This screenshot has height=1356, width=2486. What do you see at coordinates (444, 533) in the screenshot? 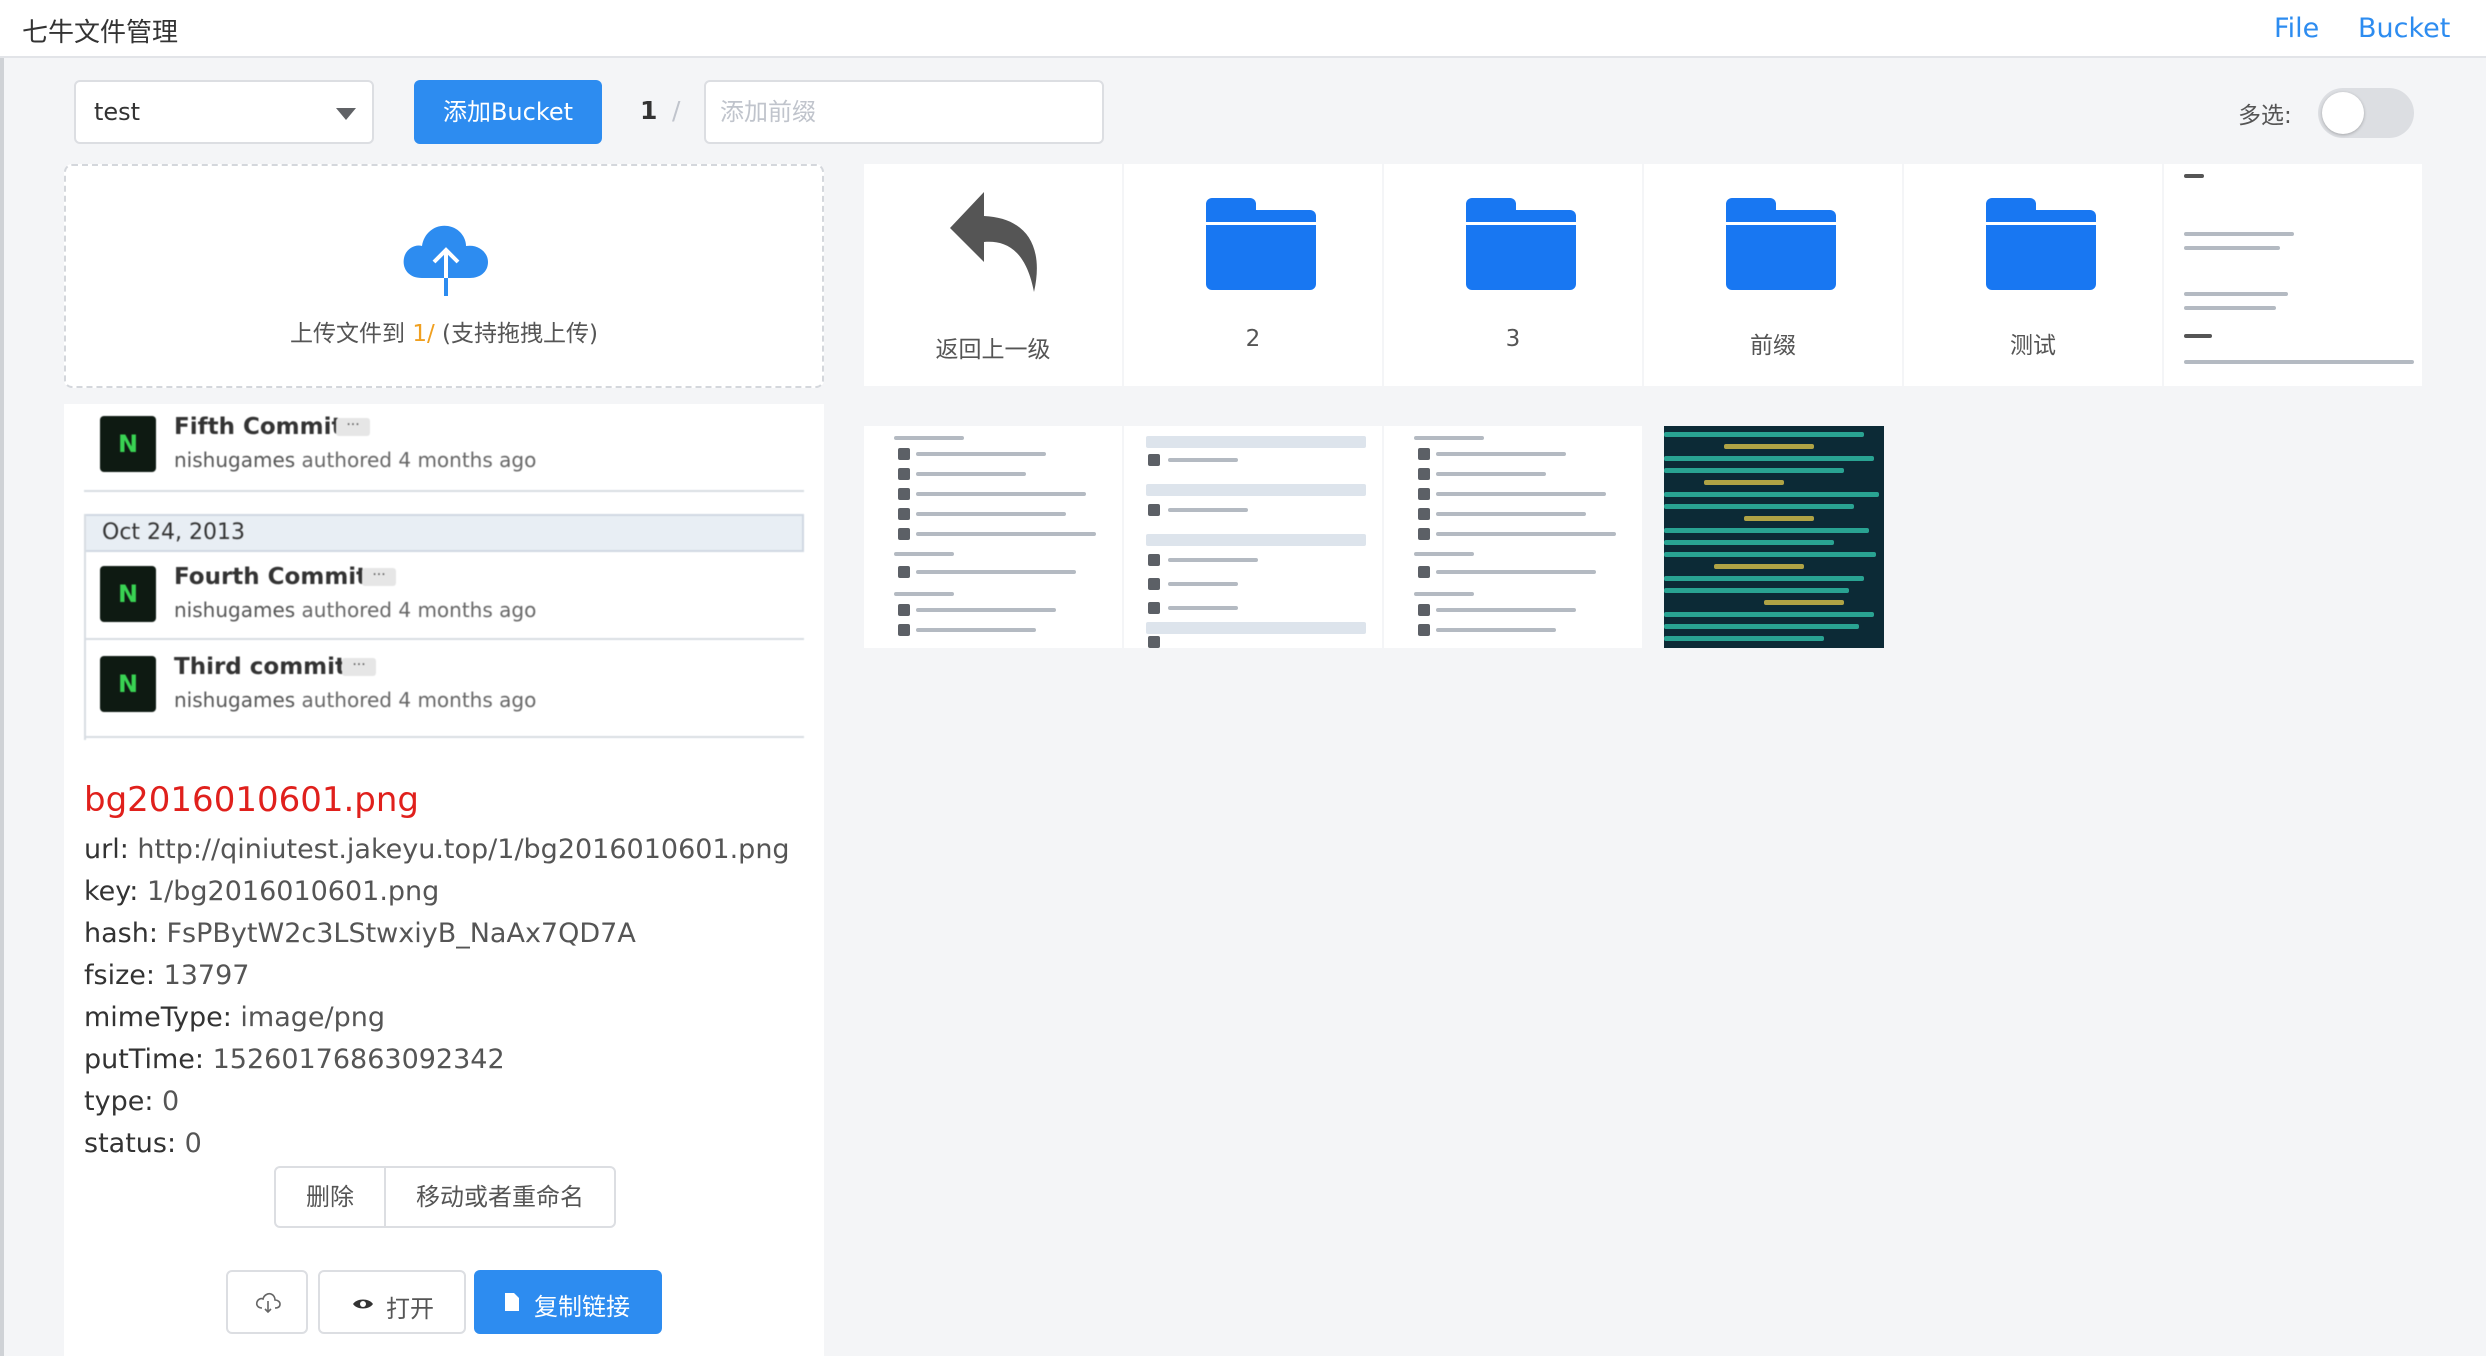
I see `preview-date-header: Oct 24, 2013` at bounding box center [444, 533].